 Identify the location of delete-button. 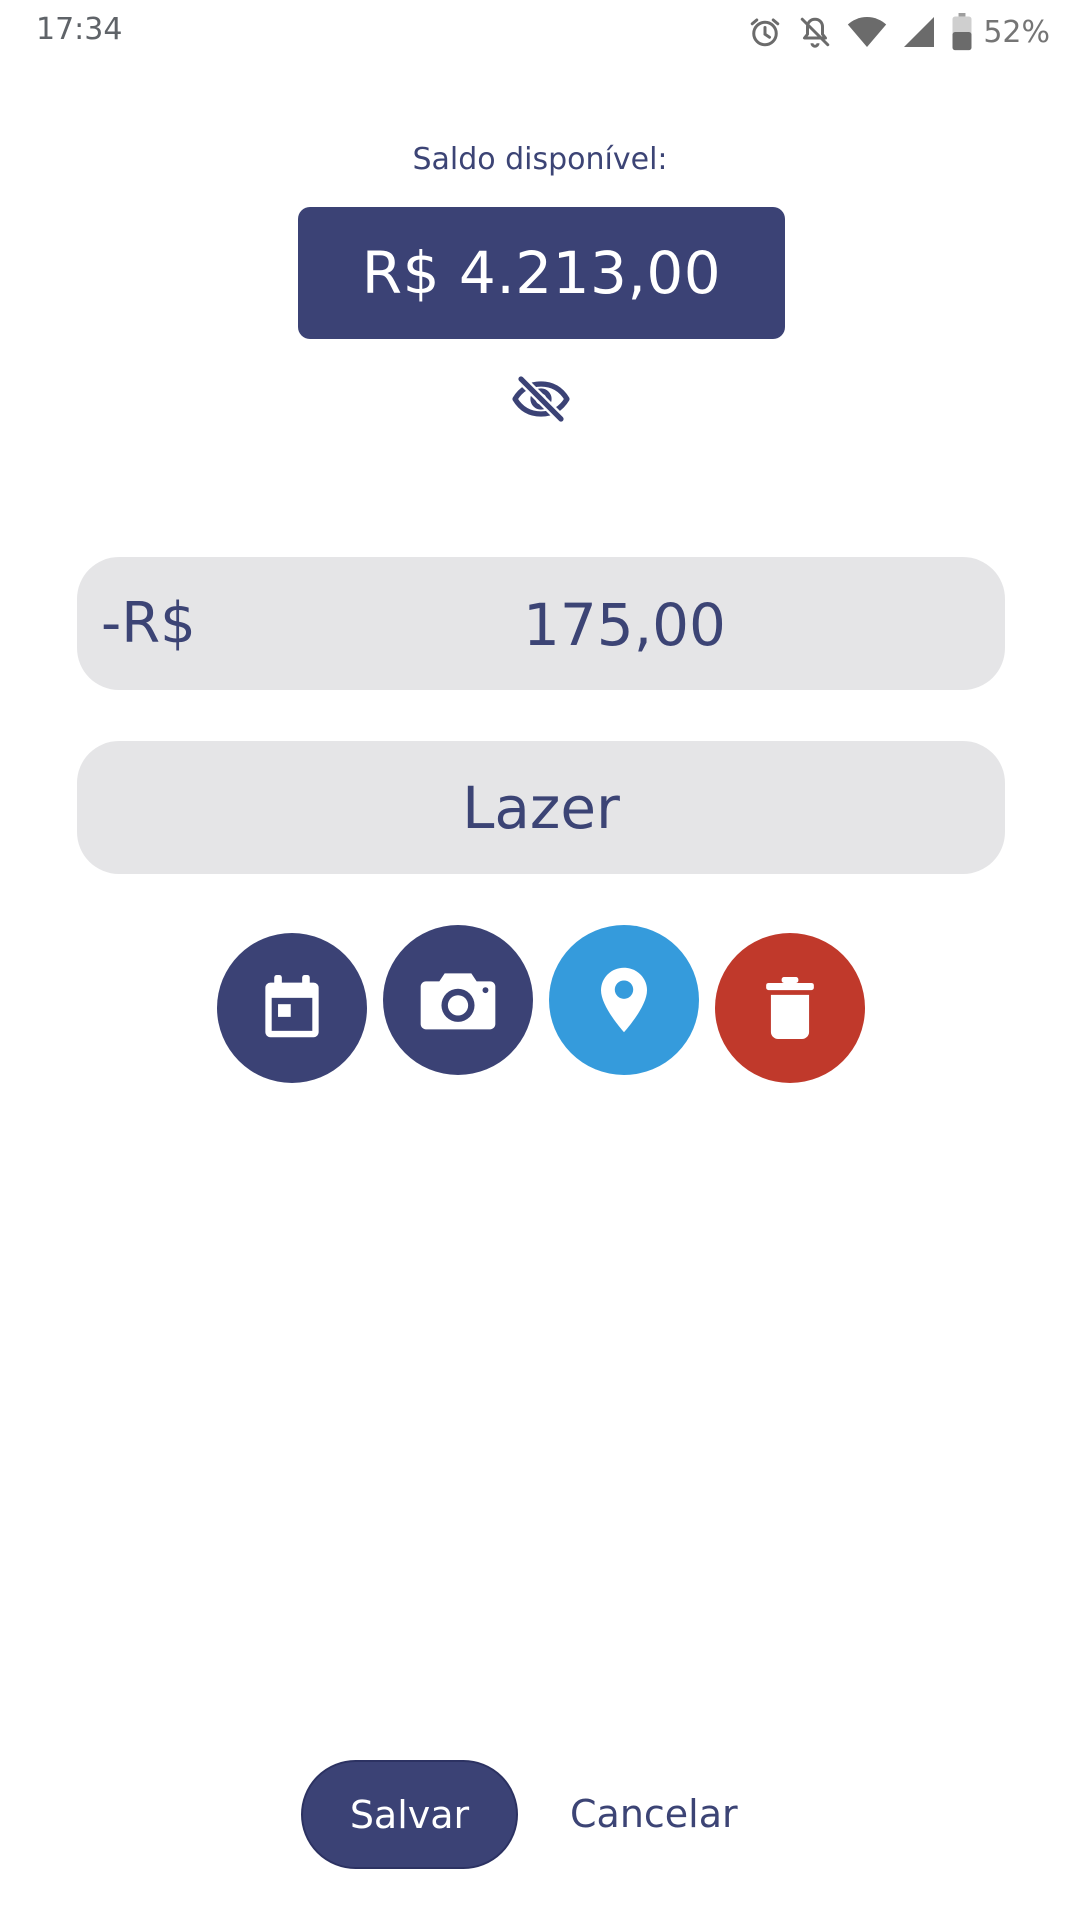
(790, 1008).